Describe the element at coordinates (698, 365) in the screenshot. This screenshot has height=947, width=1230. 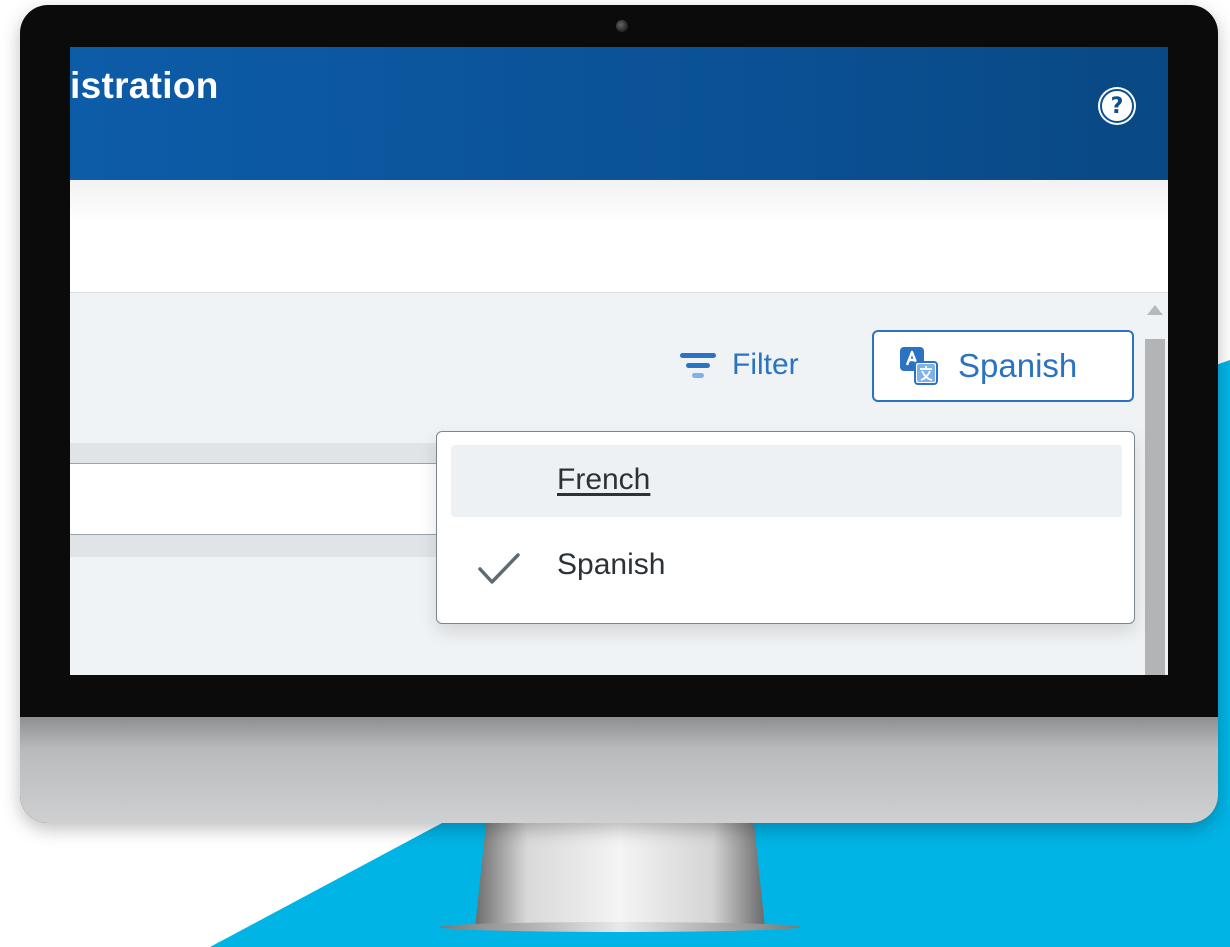
I see `filter-icon` at that location.